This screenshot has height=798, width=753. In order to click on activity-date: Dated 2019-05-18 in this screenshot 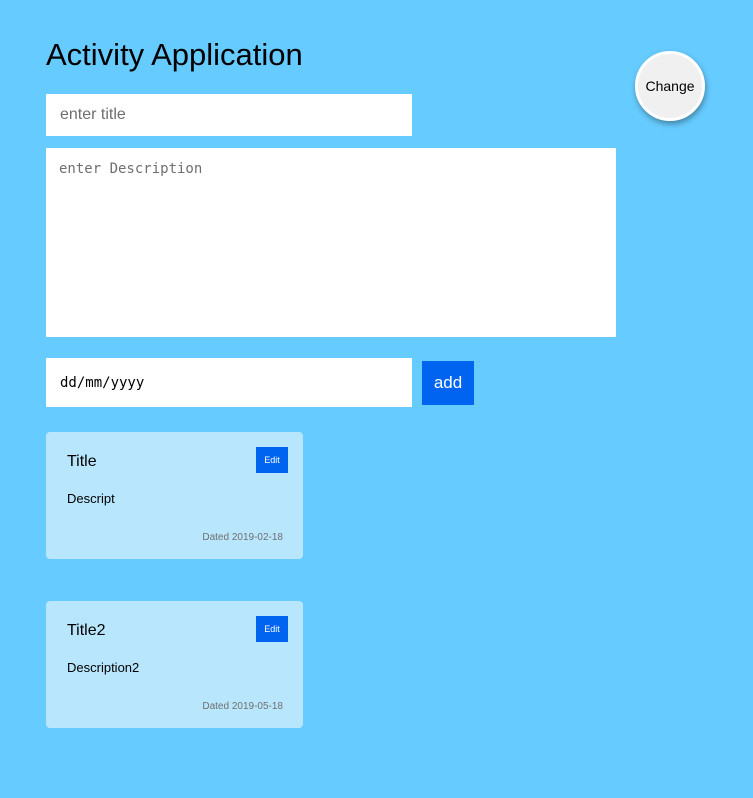, I will do `click(242, 706)`.